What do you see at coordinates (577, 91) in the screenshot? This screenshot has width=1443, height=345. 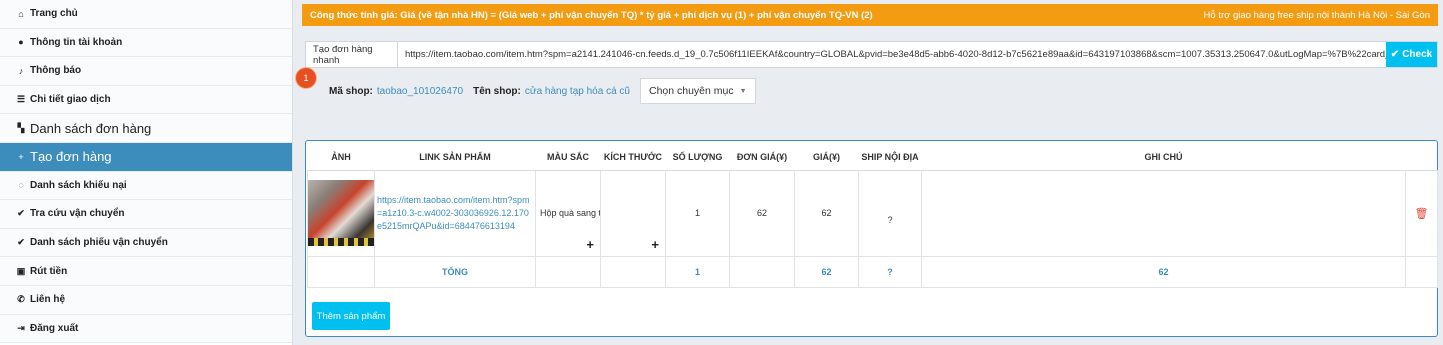 I see `shop-name-link: cửa hàng tạp hóa cá cũ` at bounding box center [577, 91].